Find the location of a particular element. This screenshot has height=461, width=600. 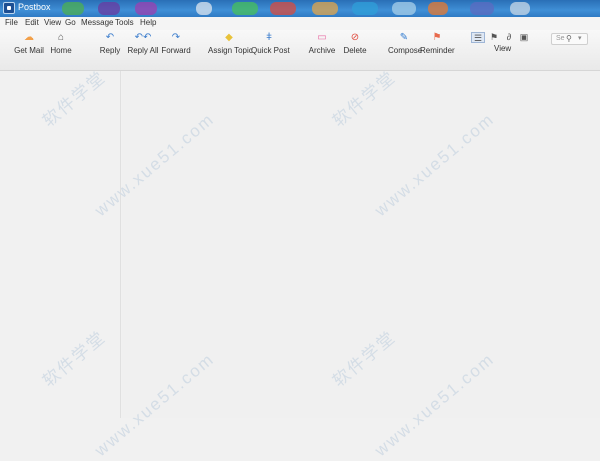

flag-filter-icon: ⚑ is located at coordinates (494, 37).